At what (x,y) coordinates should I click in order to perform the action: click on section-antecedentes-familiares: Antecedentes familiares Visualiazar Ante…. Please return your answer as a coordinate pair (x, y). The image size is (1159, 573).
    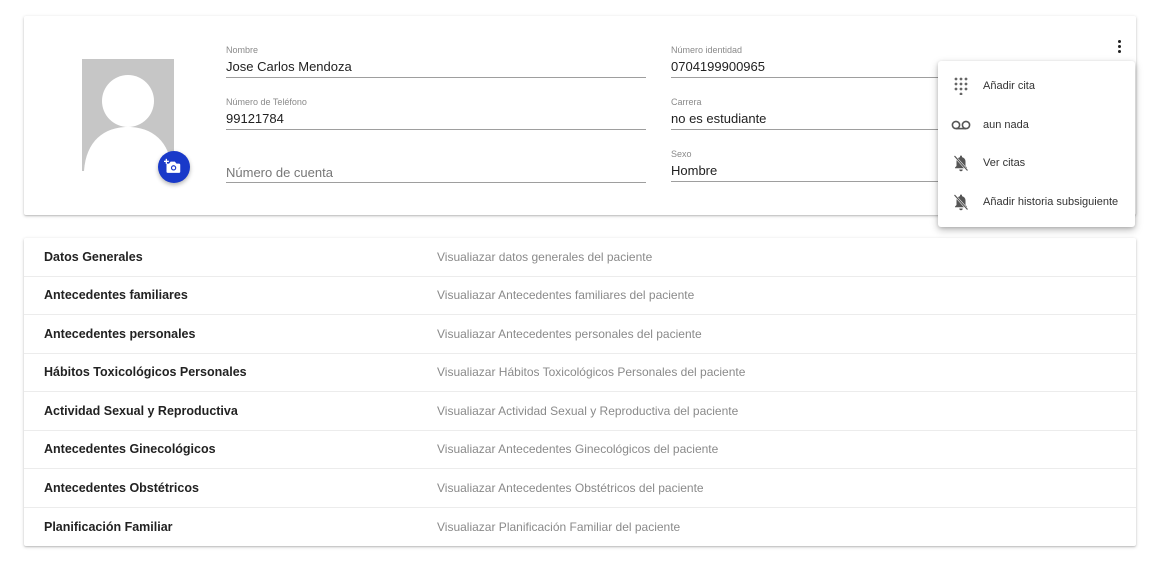
    Looking at the image, I should click on (580, 296).